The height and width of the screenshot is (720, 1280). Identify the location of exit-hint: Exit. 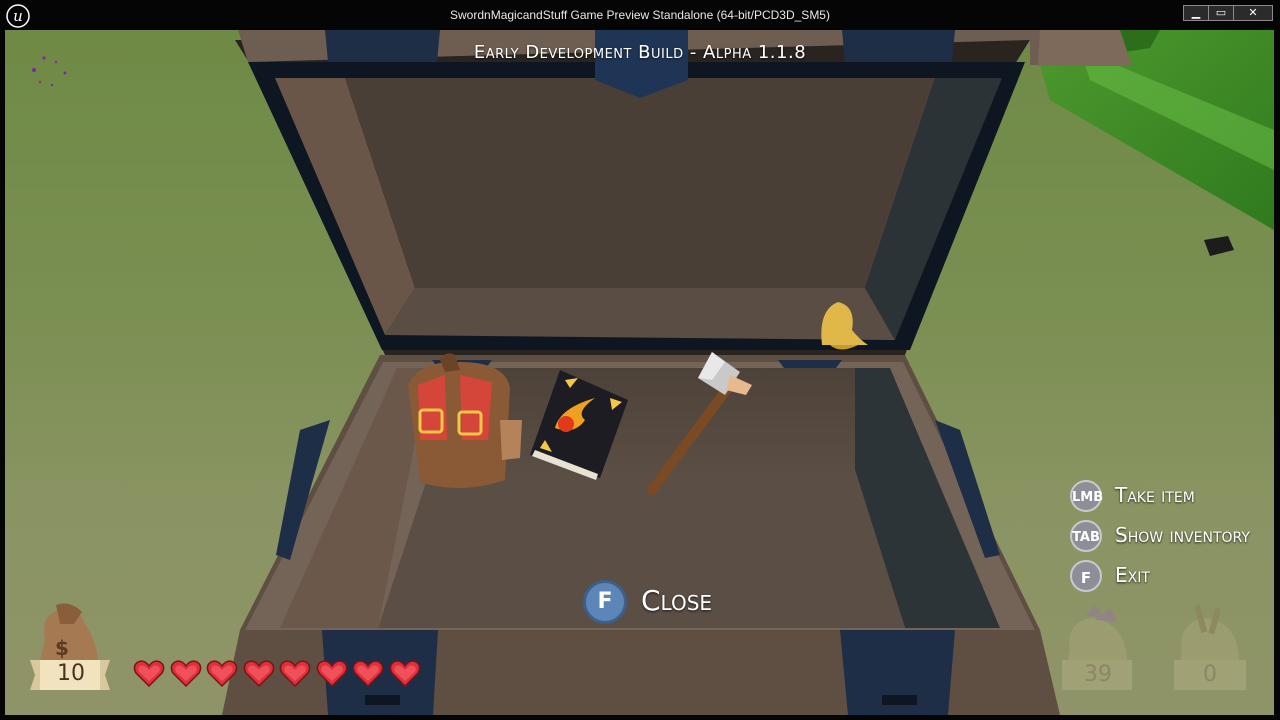
(1132, 575).